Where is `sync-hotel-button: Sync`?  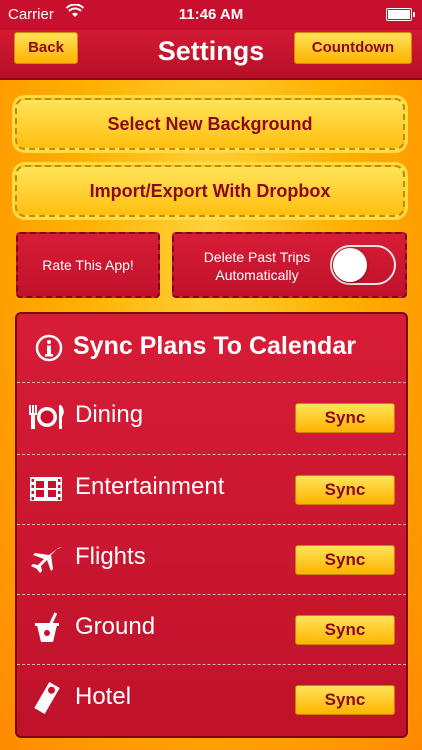
sync-hotel-button: Sync is located at coordinates (345, 700).